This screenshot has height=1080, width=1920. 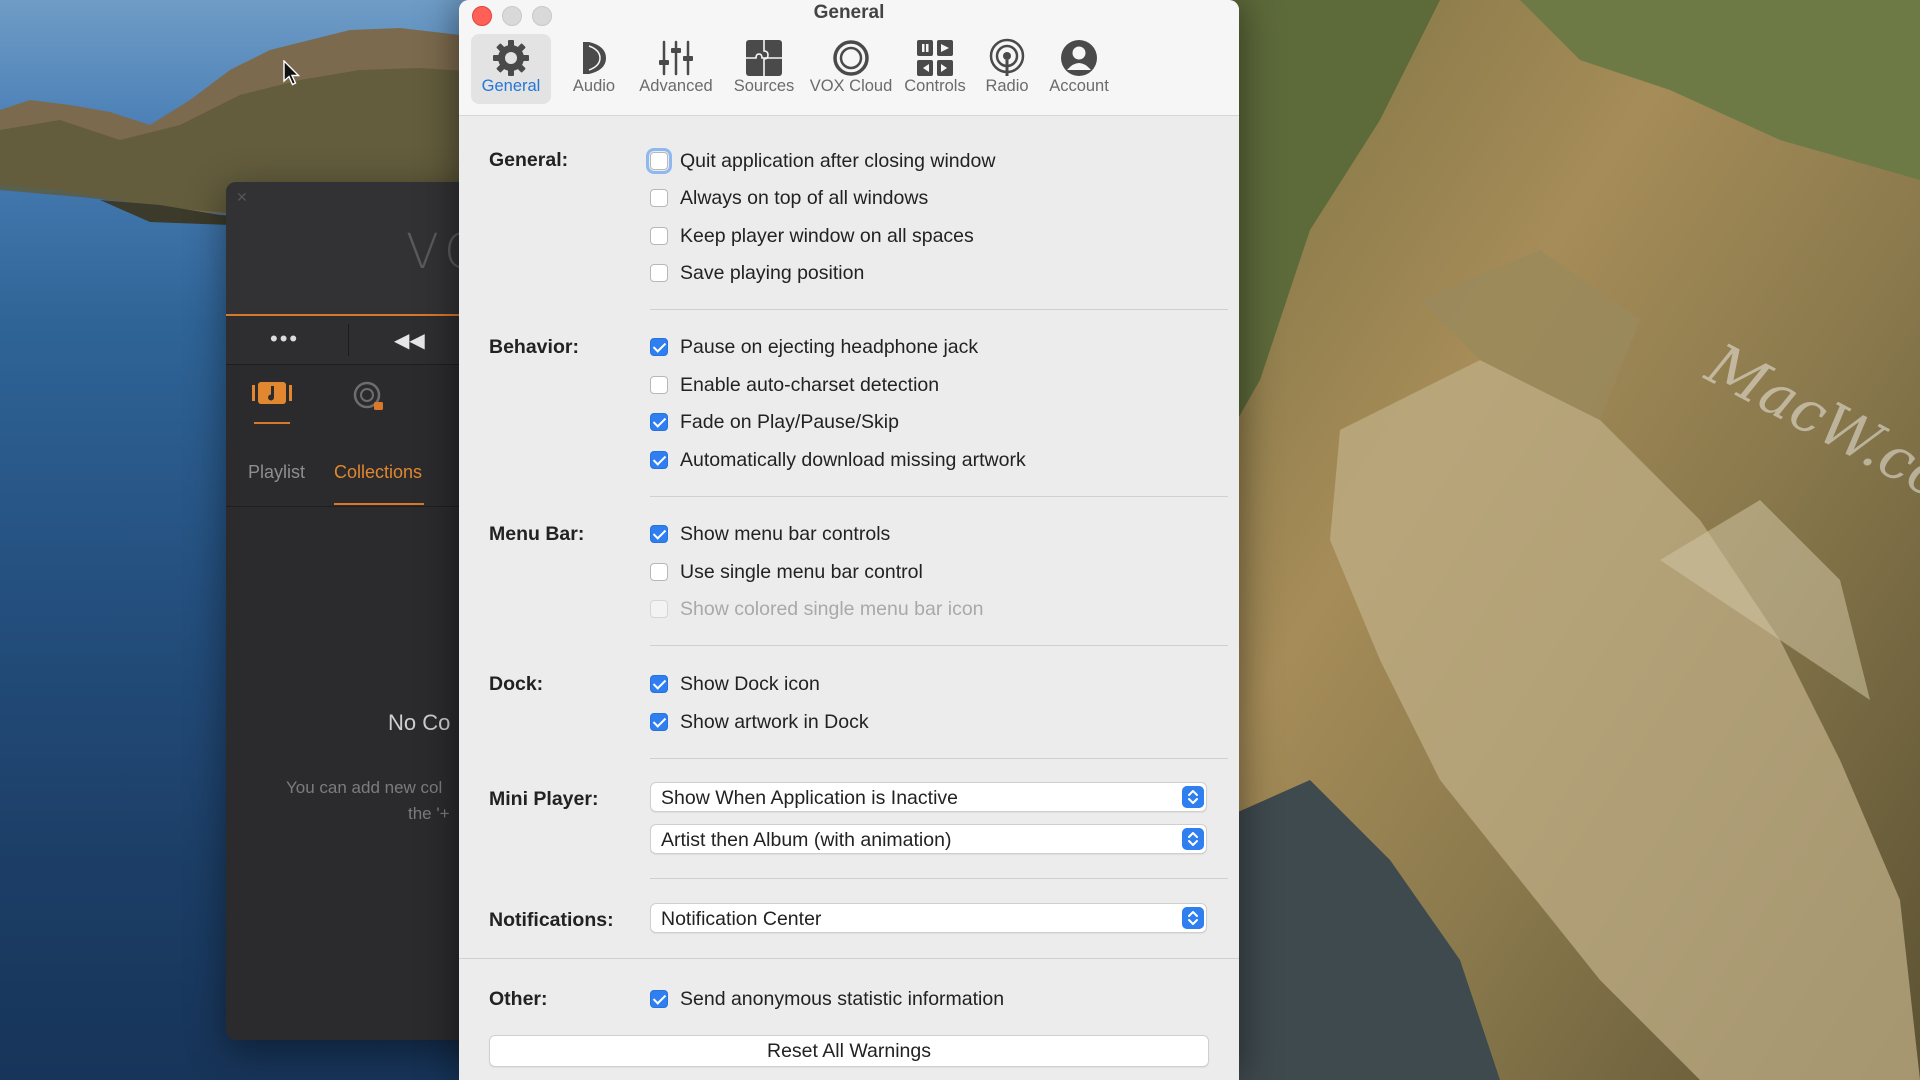 I want to click on rewind-icon: ◀◀, so click(x=409, y=340).